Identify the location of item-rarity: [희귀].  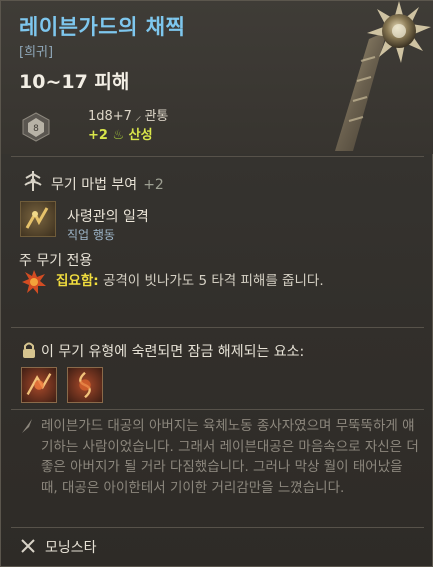
(36, 52).